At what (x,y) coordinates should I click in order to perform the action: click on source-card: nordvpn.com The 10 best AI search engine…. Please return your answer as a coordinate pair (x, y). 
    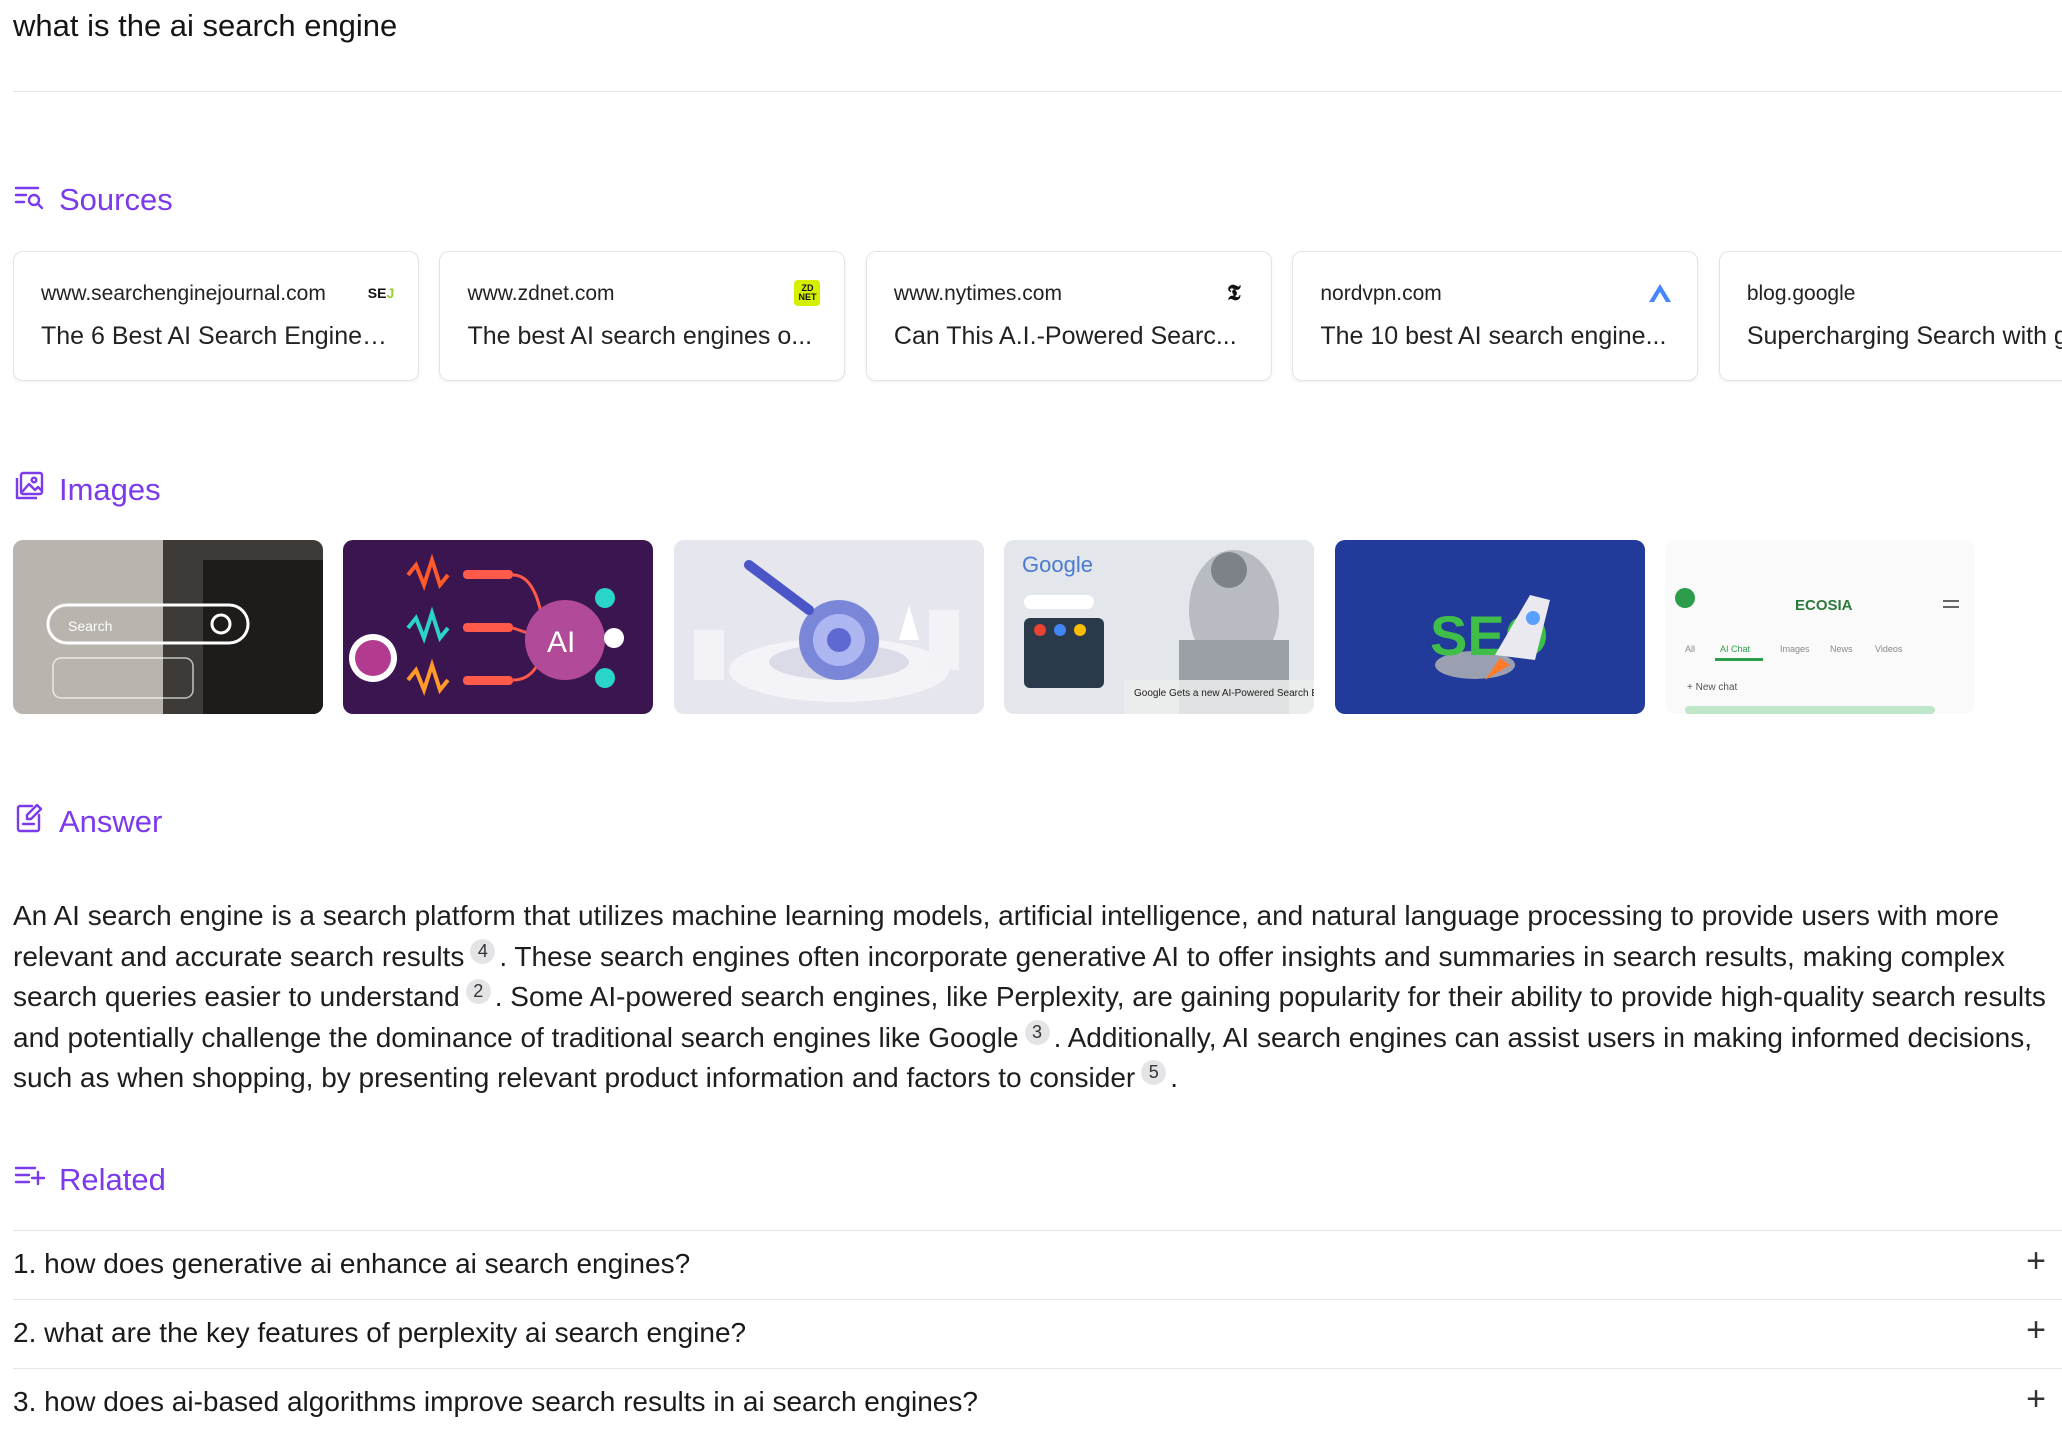
    Looking at the image, I should click on (1495, 316).